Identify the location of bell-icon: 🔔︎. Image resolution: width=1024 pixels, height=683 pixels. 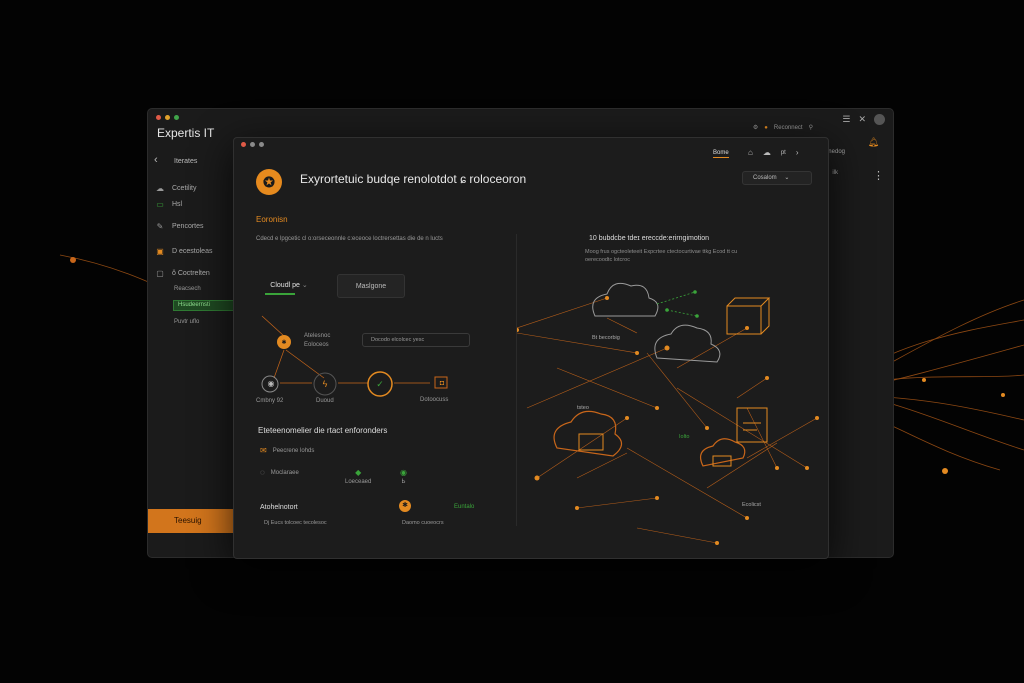
(873, 142).